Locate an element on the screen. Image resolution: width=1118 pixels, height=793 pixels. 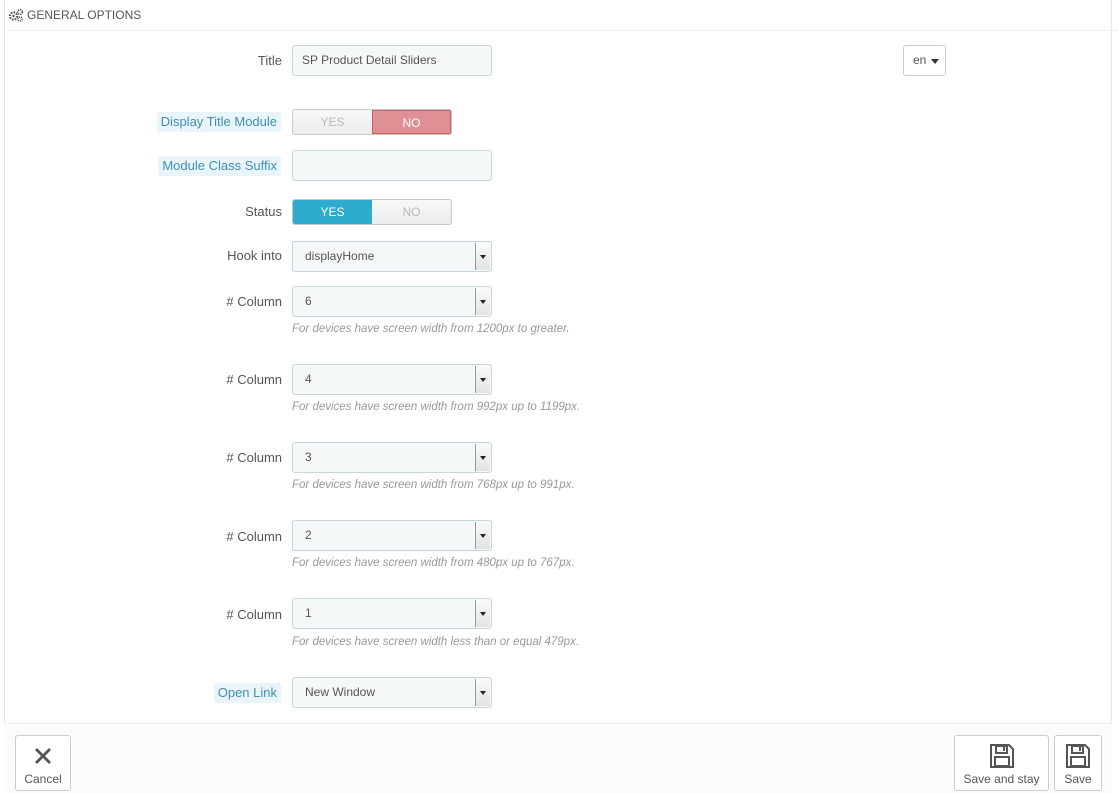
display-title-toggle: YES NO is located at coordinates (372, 122).